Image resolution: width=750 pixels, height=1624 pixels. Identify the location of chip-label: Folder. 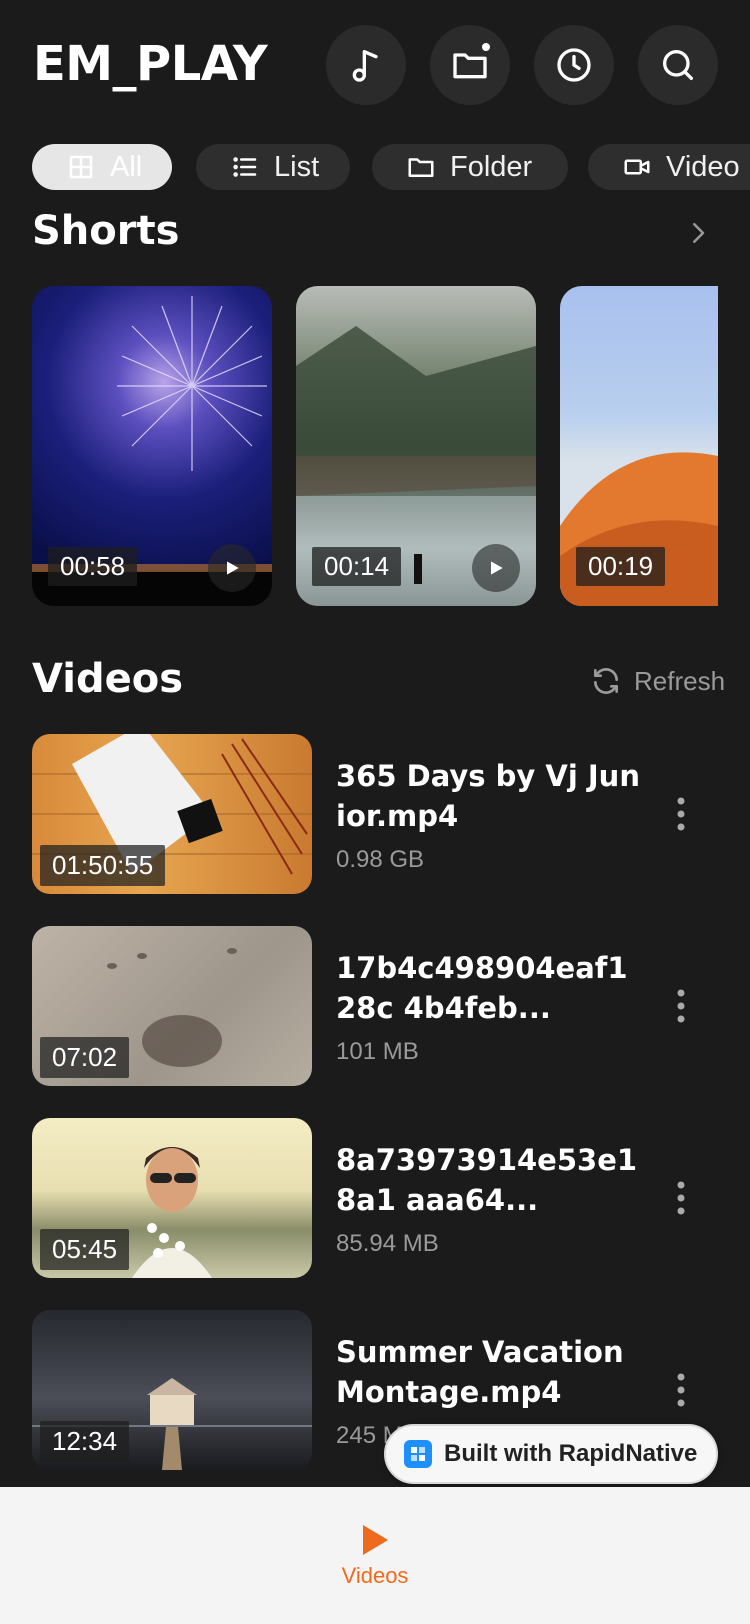
(491, 166).